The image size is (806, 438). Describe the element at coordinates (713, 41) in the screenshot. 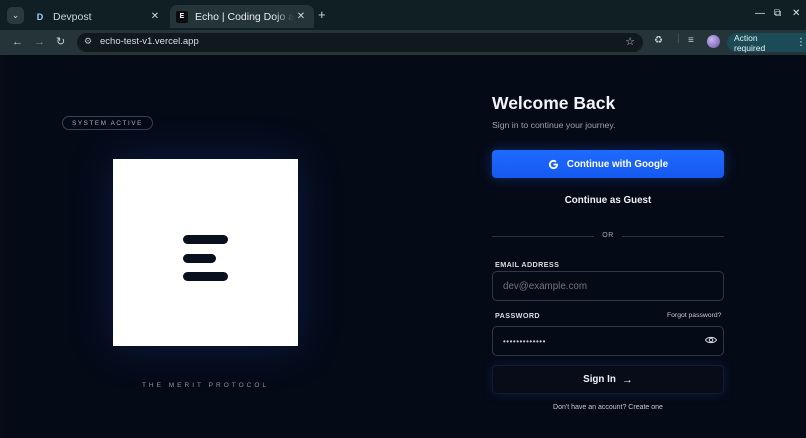

I see `profile-avatar` at that location.